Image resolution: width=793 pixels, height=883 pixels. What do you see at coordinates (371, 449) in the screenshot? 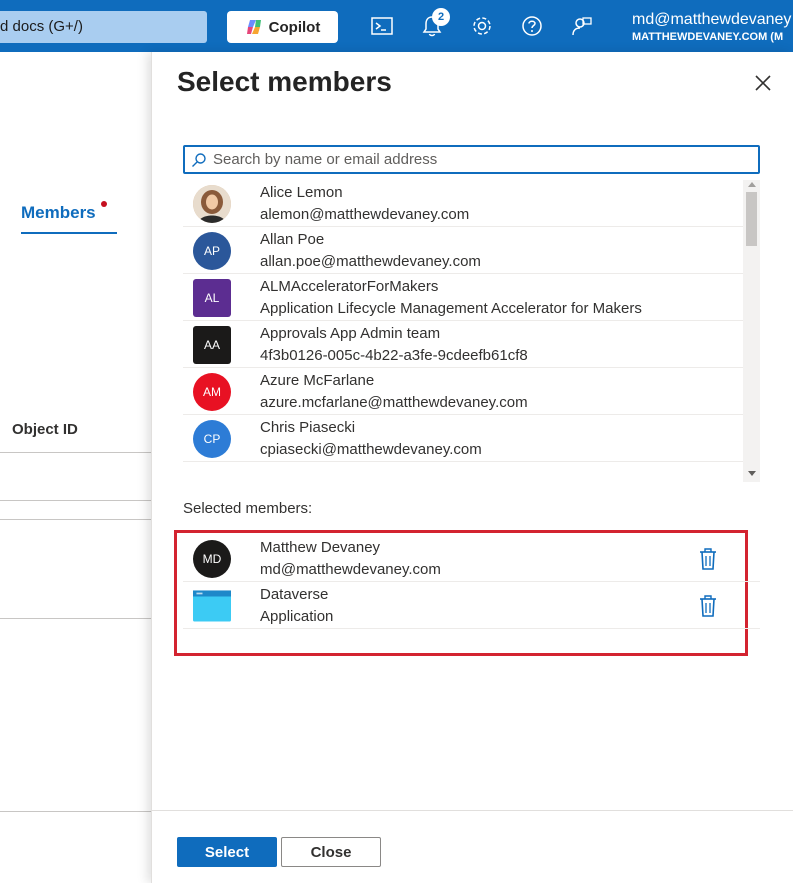
I see `result-email: cpiasecki@matthewdevaney.com` at bounding box center [371, 449].